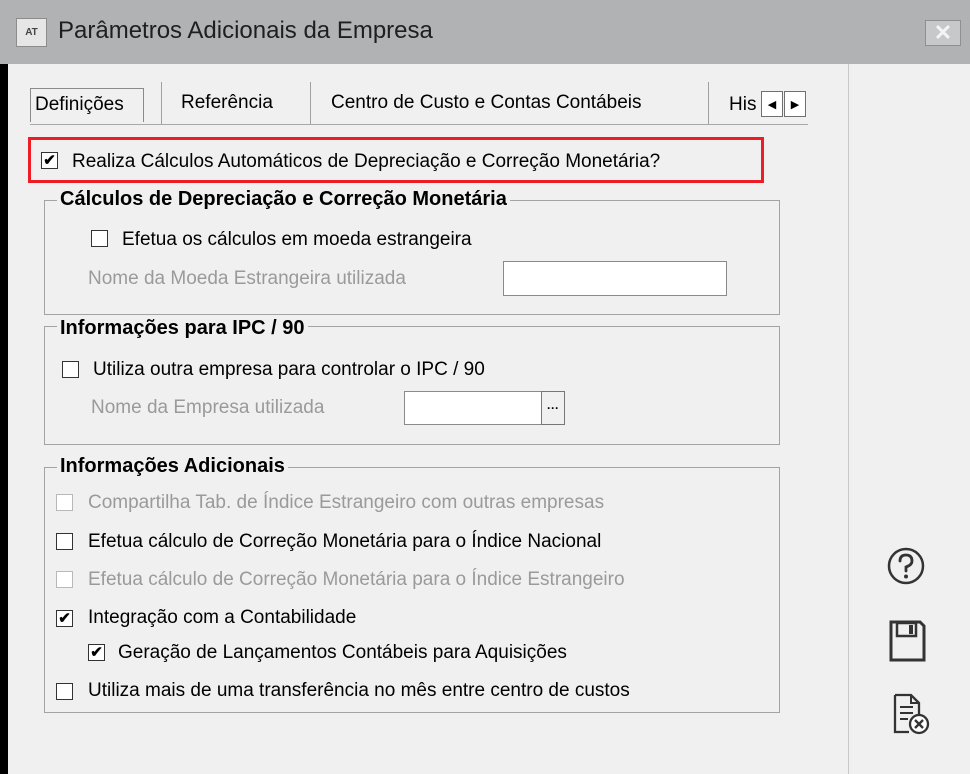  I want to click on tab-definicoes: Definições, so click(79, 105).